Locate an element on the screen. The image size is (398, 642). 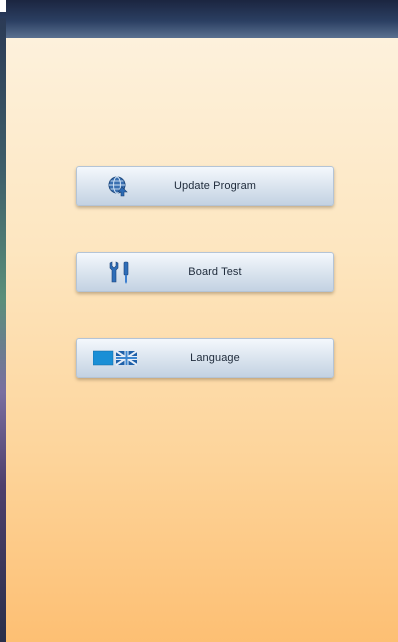
title-bar-corner is located at coordinates (3, 6).